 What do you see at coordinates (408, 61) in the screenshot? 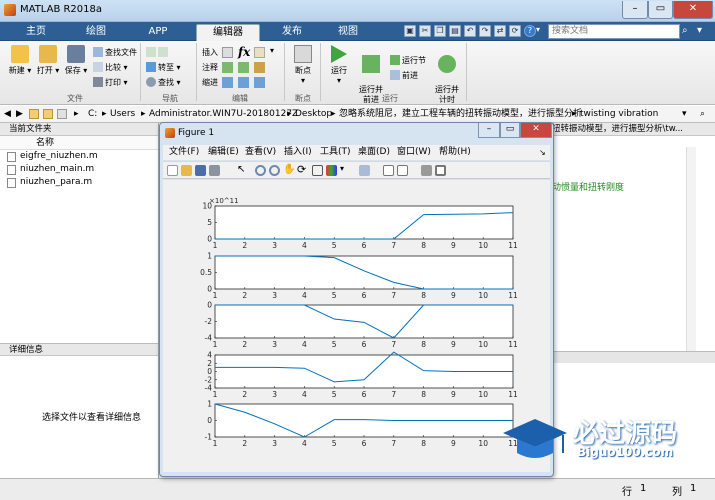
I see `run-section-button: 运行节` at bounding box center [408, 61].